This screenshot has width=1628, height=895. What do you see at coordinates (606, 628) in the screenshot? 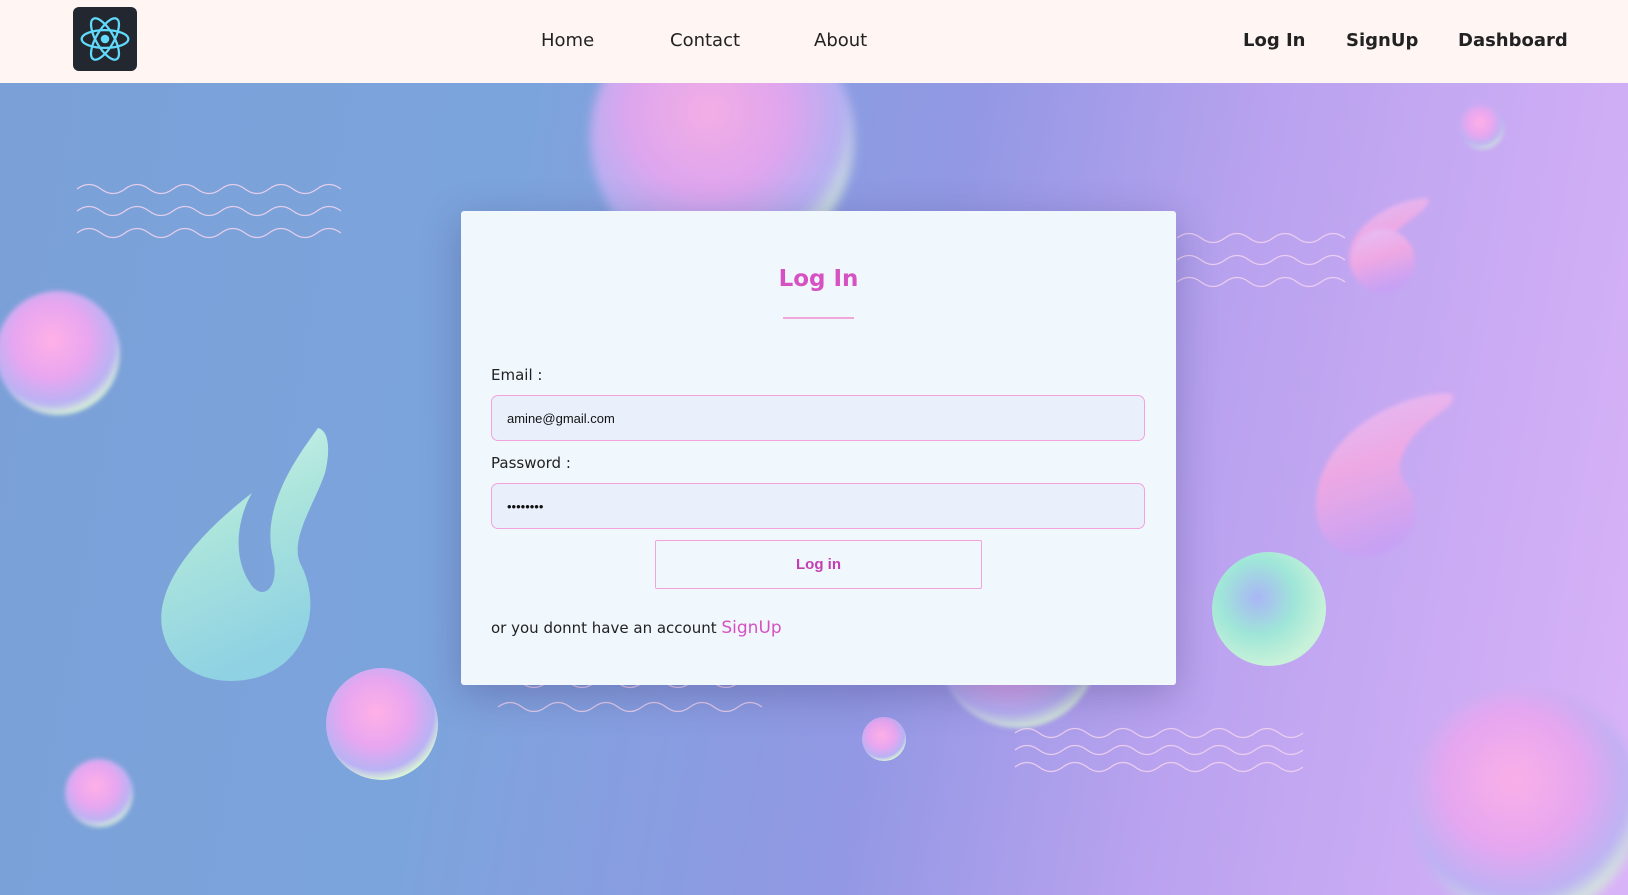
I see `signup-prompt-text: or you donnt have an account` at bounding box center [606, 628].